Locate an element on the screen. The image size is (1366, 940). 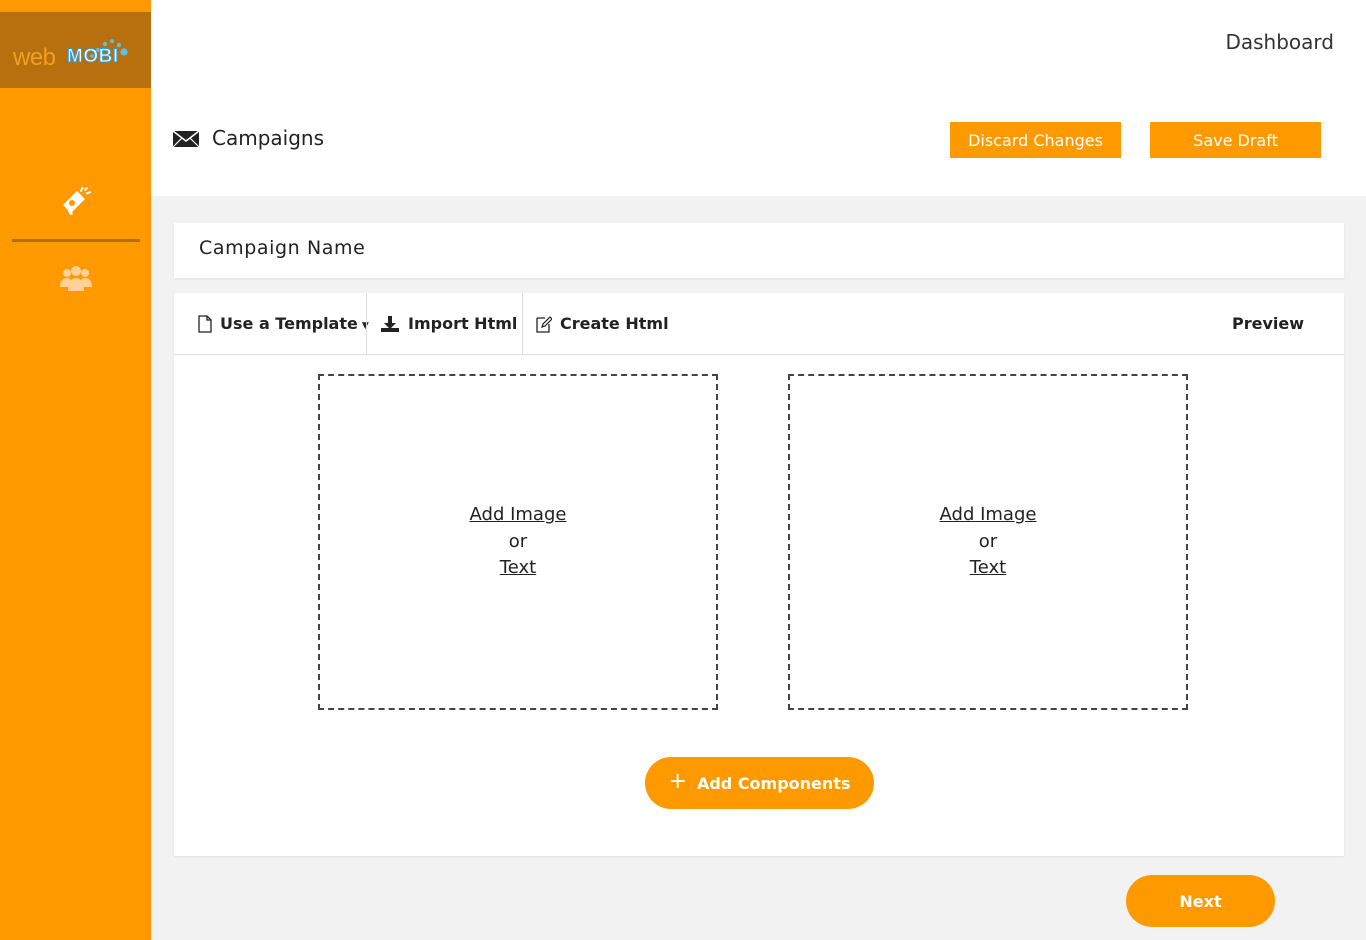
use-template-label: Use a Template is located at coordinates (289, 323).